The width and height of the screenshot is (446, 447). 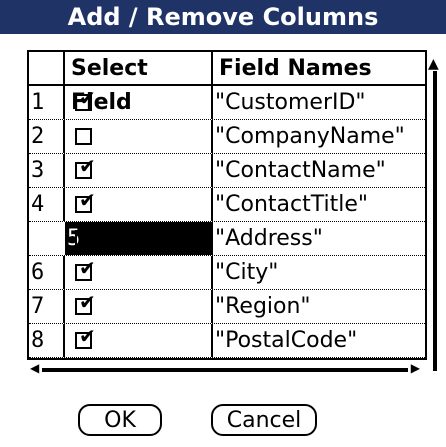 I want to click on row-number: 4, so click(x=47, y=204).